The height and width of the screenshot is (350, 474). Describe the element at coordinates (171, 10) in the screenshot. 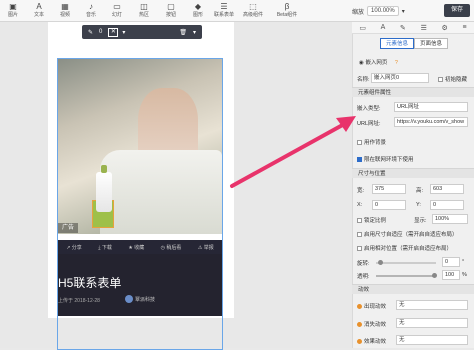

I see `toolbar-item-6: ▢ 按钮` at that location.